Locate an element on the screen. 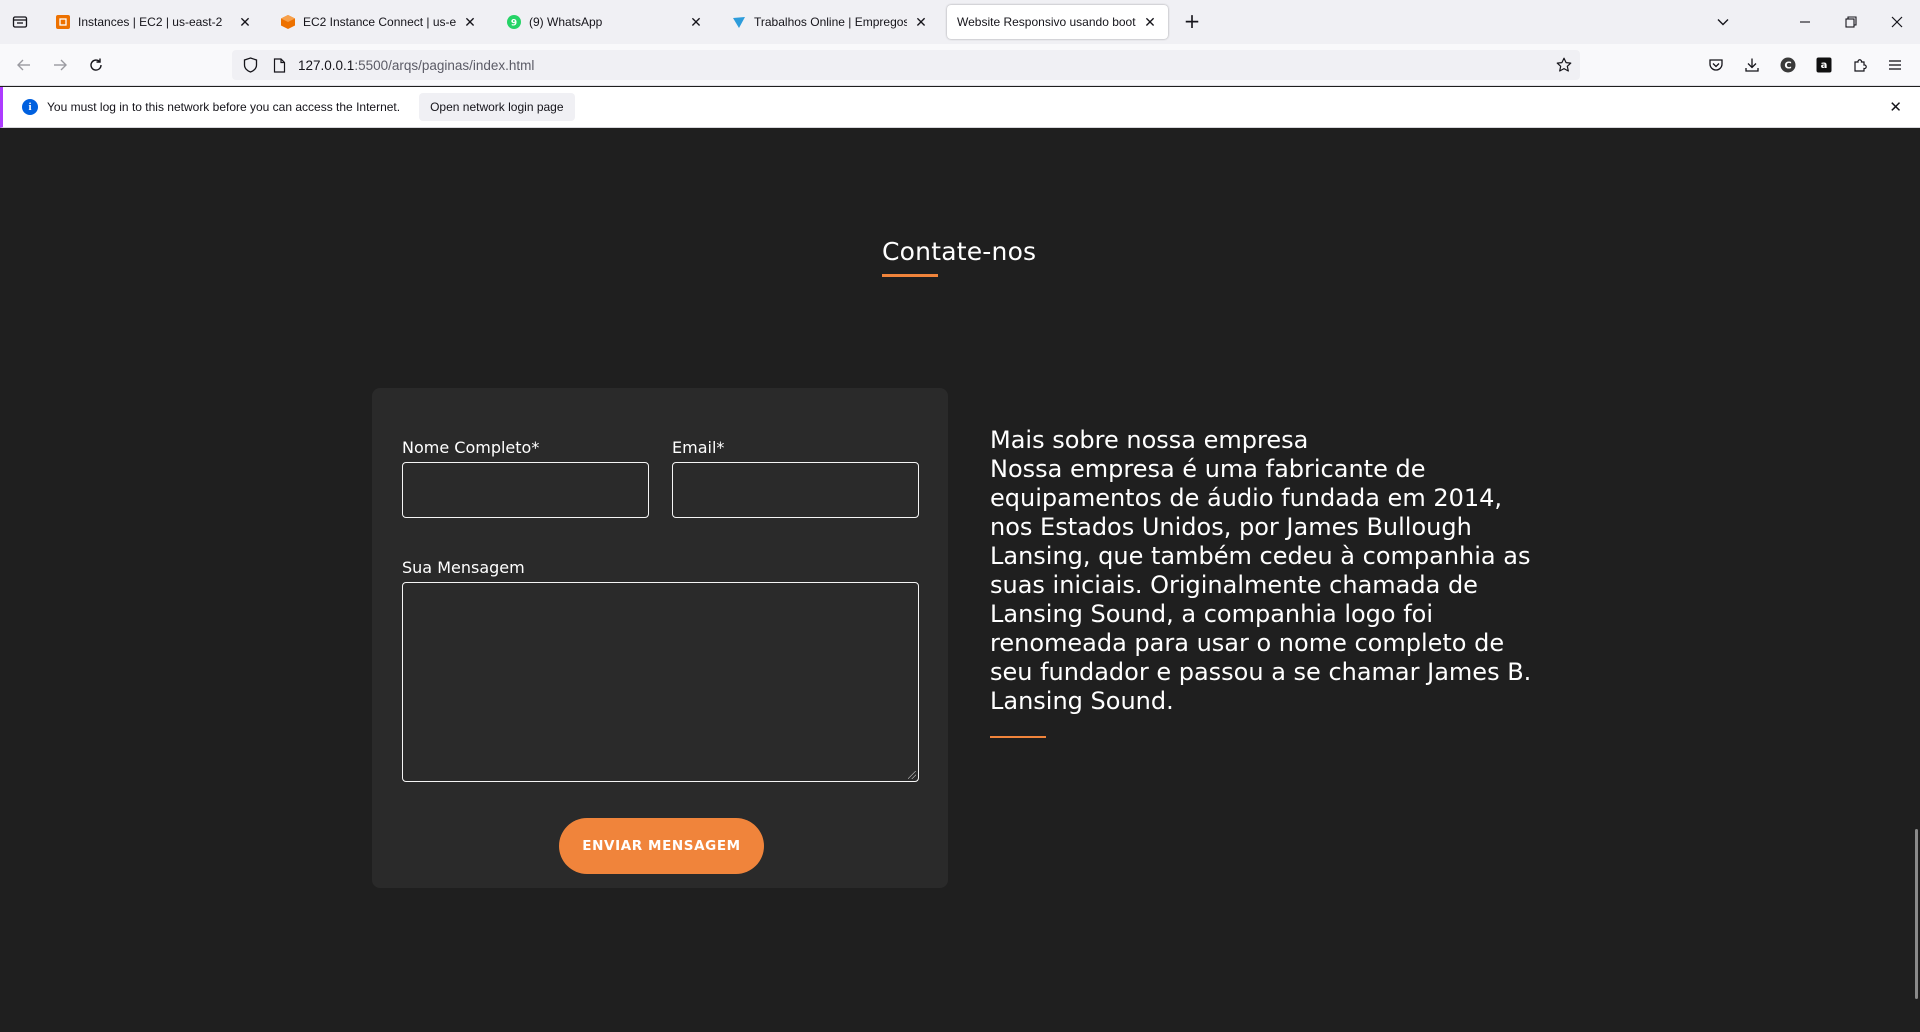 The height and width of the screenshot is (1032, 1920). close-window-button is located at coordinates (1897, 22).